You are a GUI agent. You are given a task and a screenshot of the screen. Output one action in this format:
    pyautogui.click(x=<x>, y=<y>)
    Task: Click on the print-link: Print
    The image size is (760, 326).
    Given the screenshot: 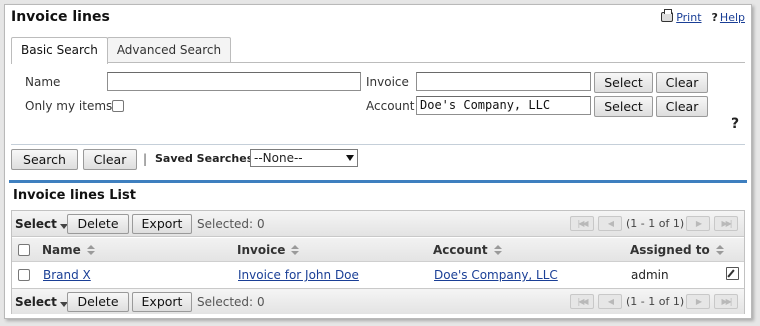 What is the action you would take?
    pyautogui.click(x=681, y=16)
    